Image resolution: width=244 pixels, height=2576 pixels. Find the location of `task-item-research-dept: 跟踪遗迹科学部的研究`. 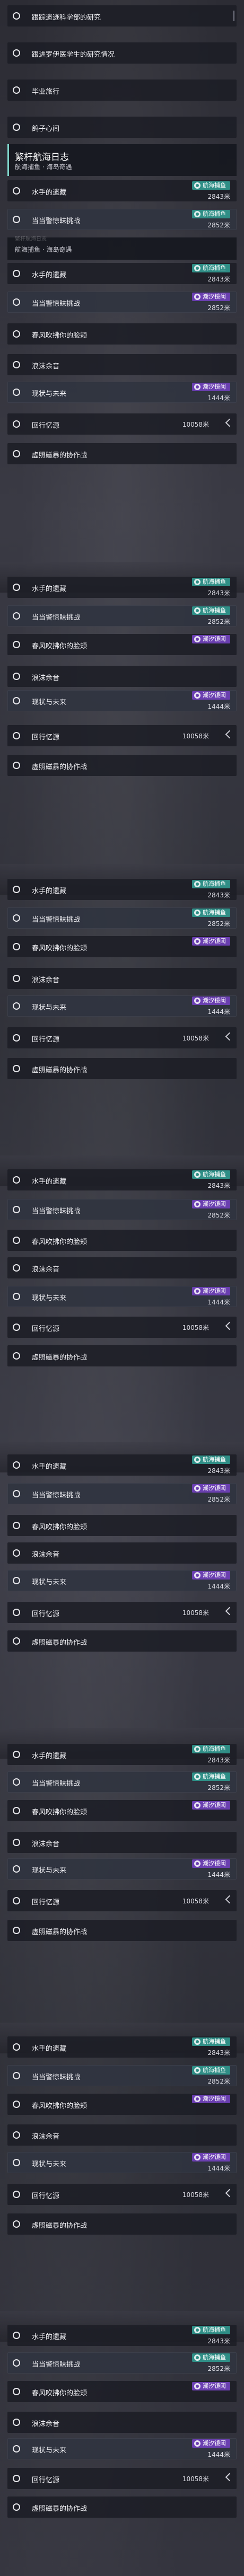

task-item-research-dept: 跟踪遗迹科学部的研究 is located at coordinates (122, 16).